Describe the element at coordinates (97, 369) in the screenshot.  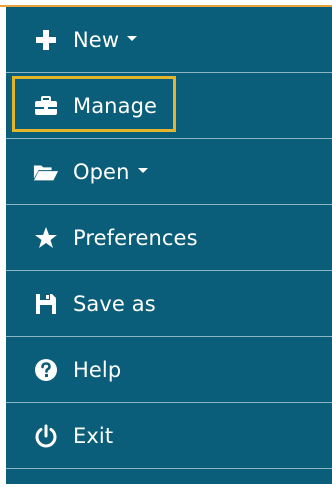
I see `menu-item-label: Help` at that location.